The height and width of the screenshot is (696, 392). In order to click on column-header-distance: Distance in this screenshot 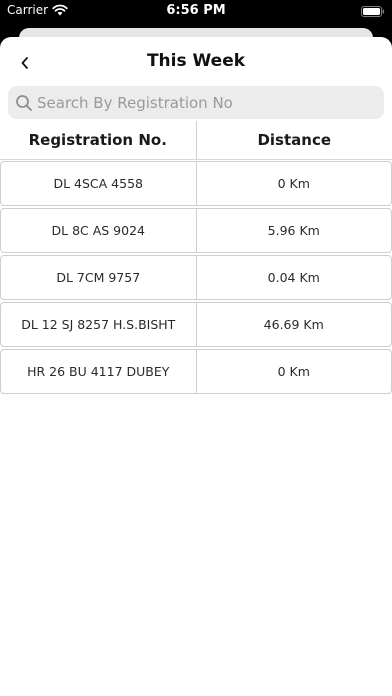, I will do `click(293, 140)`.